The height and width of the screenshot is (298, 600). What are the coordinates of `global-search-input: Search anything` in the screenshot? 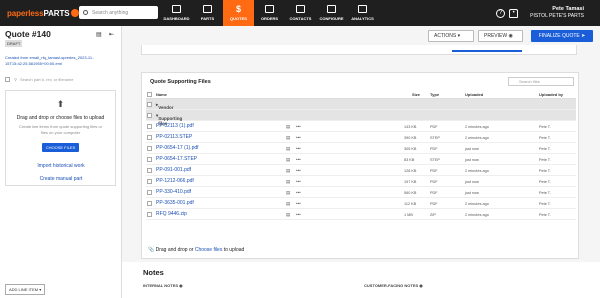 It's located at (118, 12).